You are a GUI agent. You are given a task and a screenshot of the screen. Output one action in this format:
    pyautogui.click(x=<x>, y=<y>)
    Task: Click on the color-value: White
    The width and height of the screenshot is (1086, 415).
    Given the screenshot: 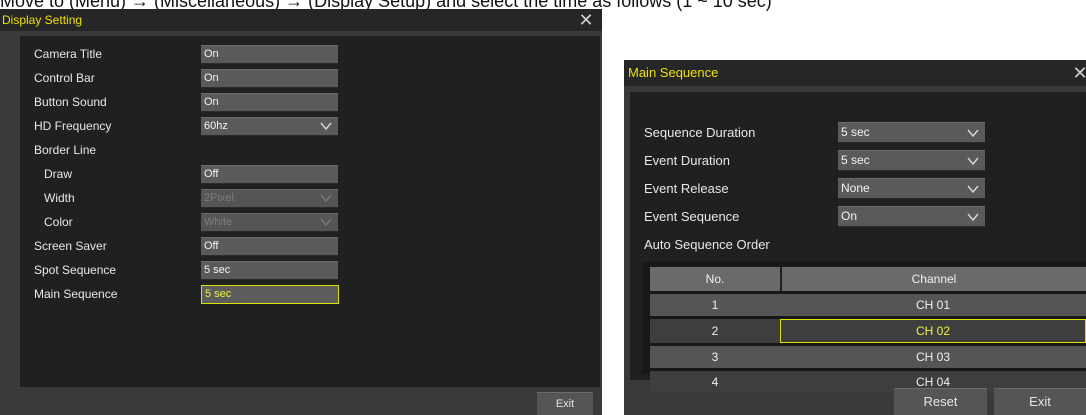 What is the action you would take?
    pyautogui.click(x=218, y=222)
    